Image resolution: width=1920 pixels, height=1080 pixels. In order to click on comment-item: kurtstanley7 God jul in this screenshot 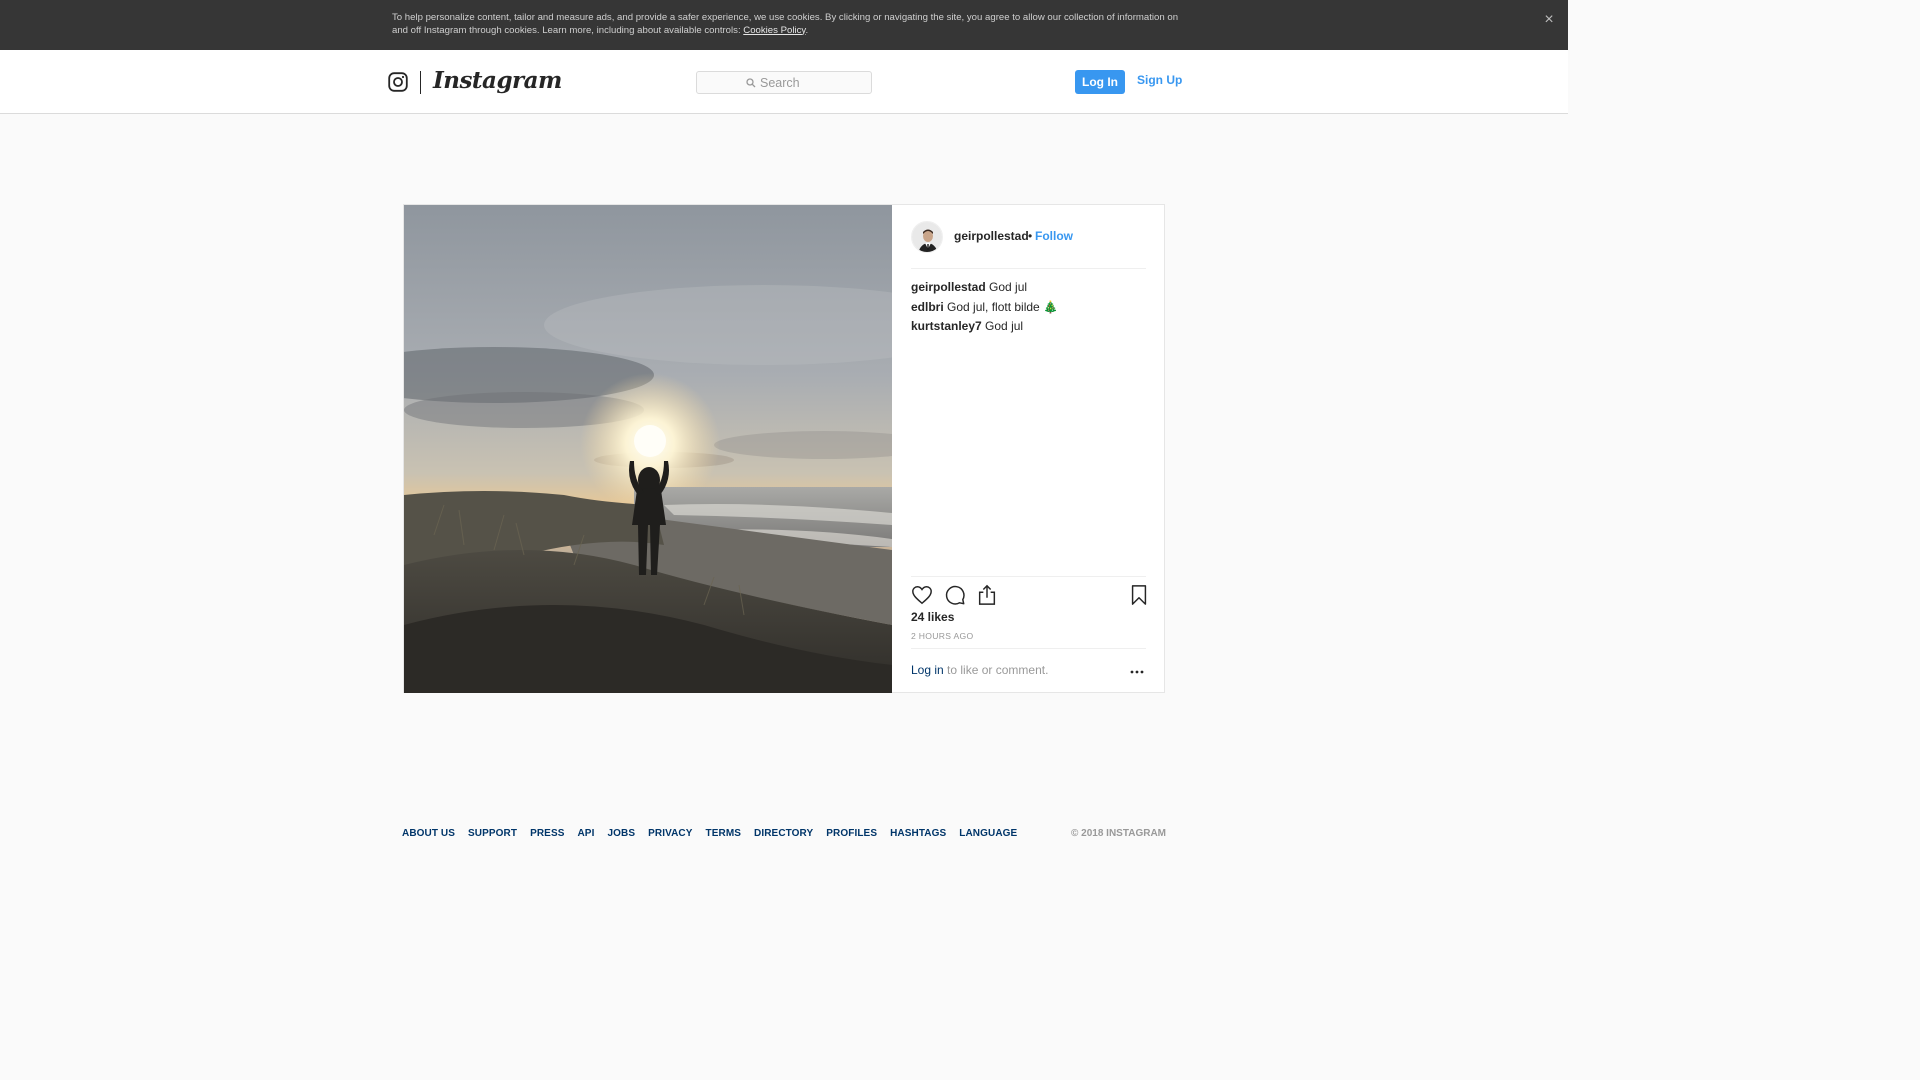, I will do `click(1028, 327)`.